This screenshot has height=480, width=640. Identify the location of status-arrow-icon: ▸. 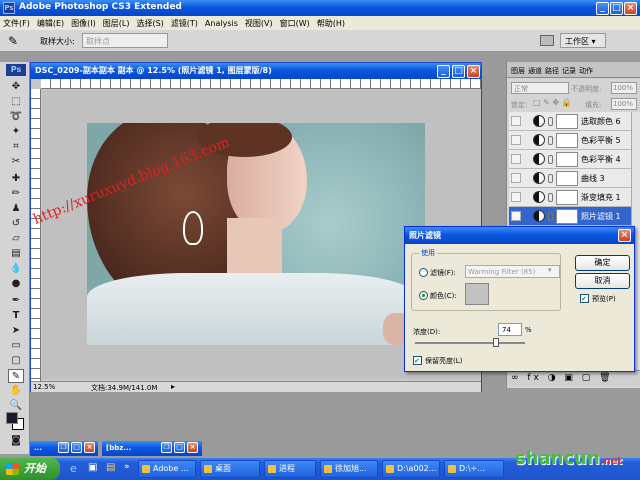
(173, 386).